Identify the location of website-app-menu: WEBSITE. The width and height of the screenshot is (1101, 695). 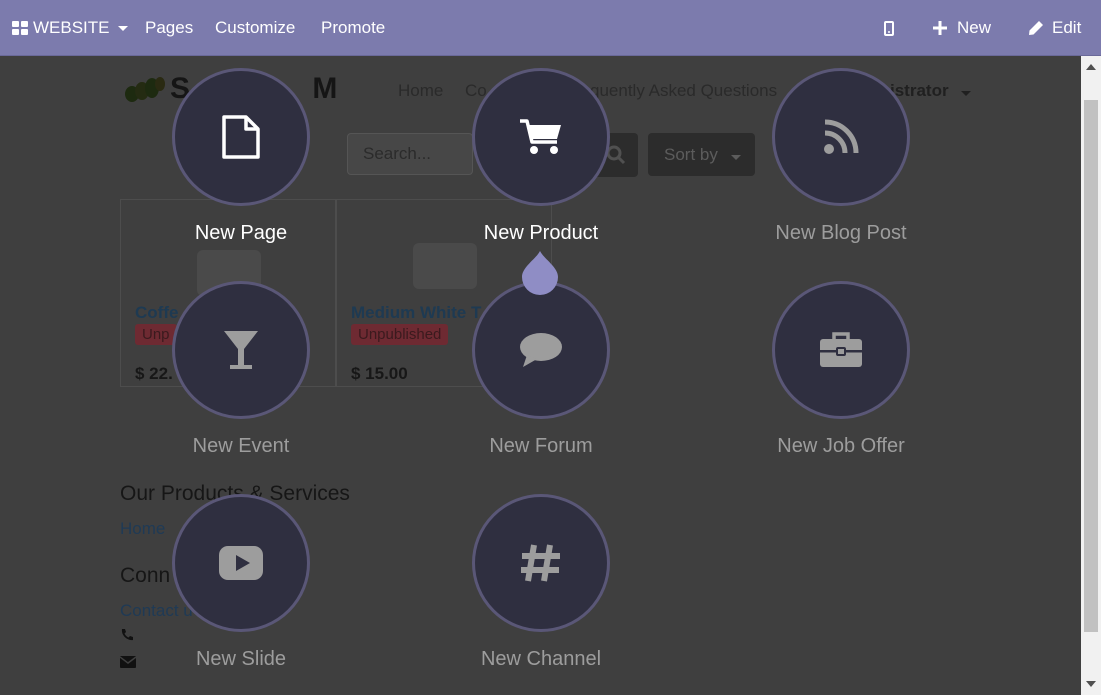
(70, 28).